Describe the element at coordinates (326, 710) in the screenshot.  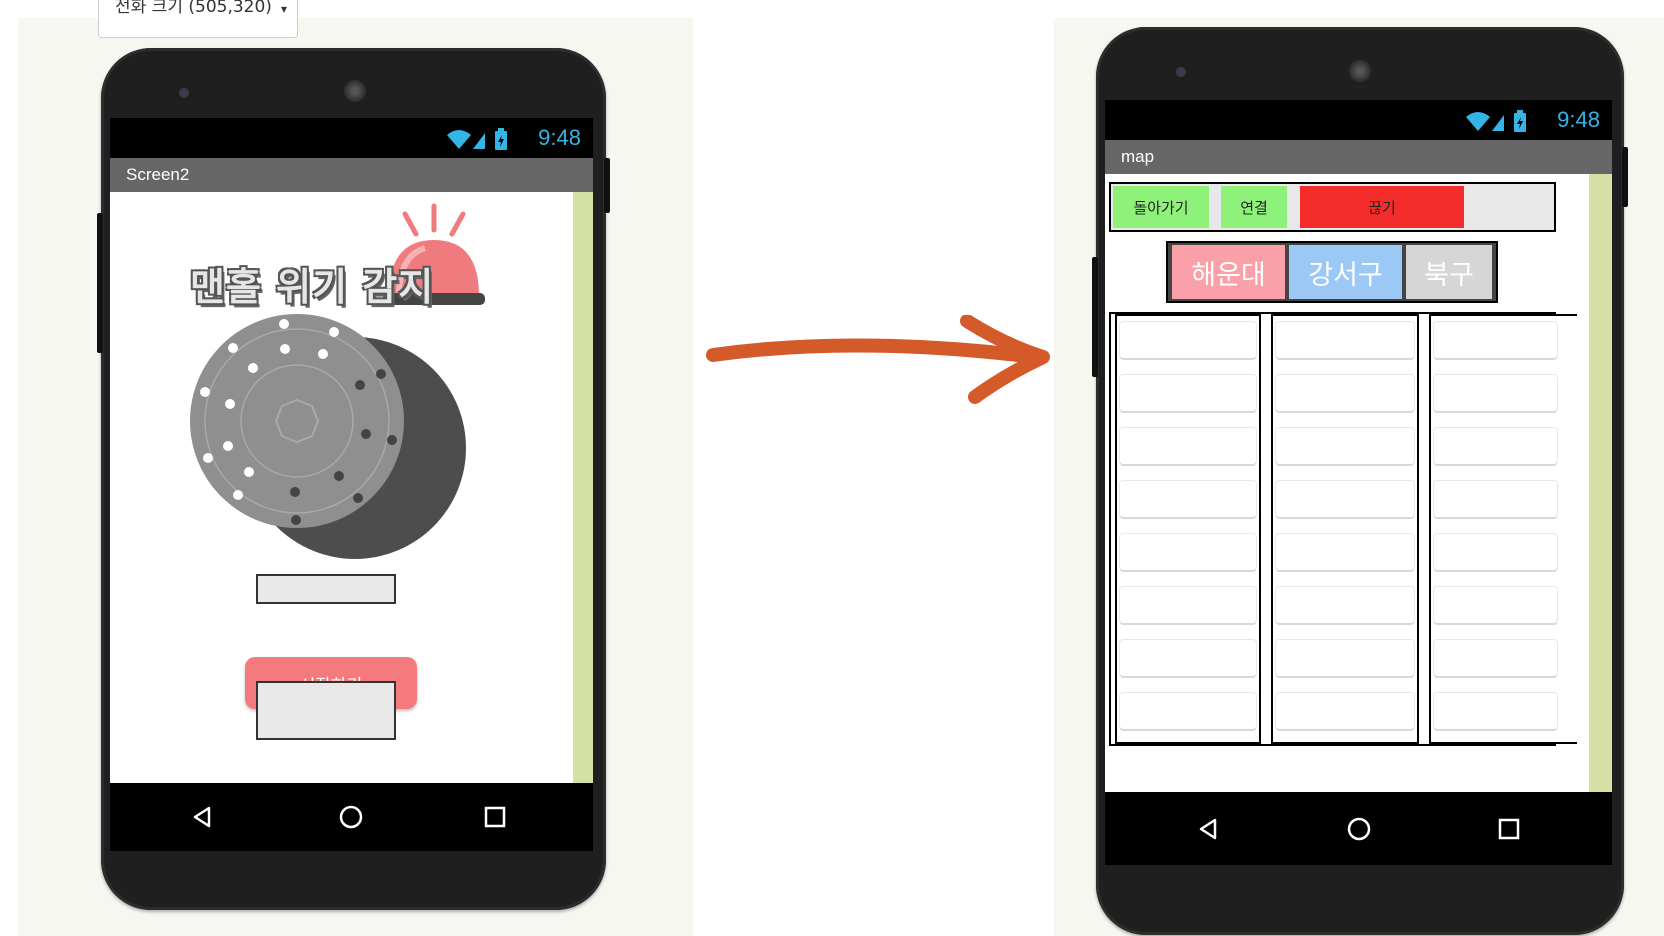
I see `output-box` at that location.